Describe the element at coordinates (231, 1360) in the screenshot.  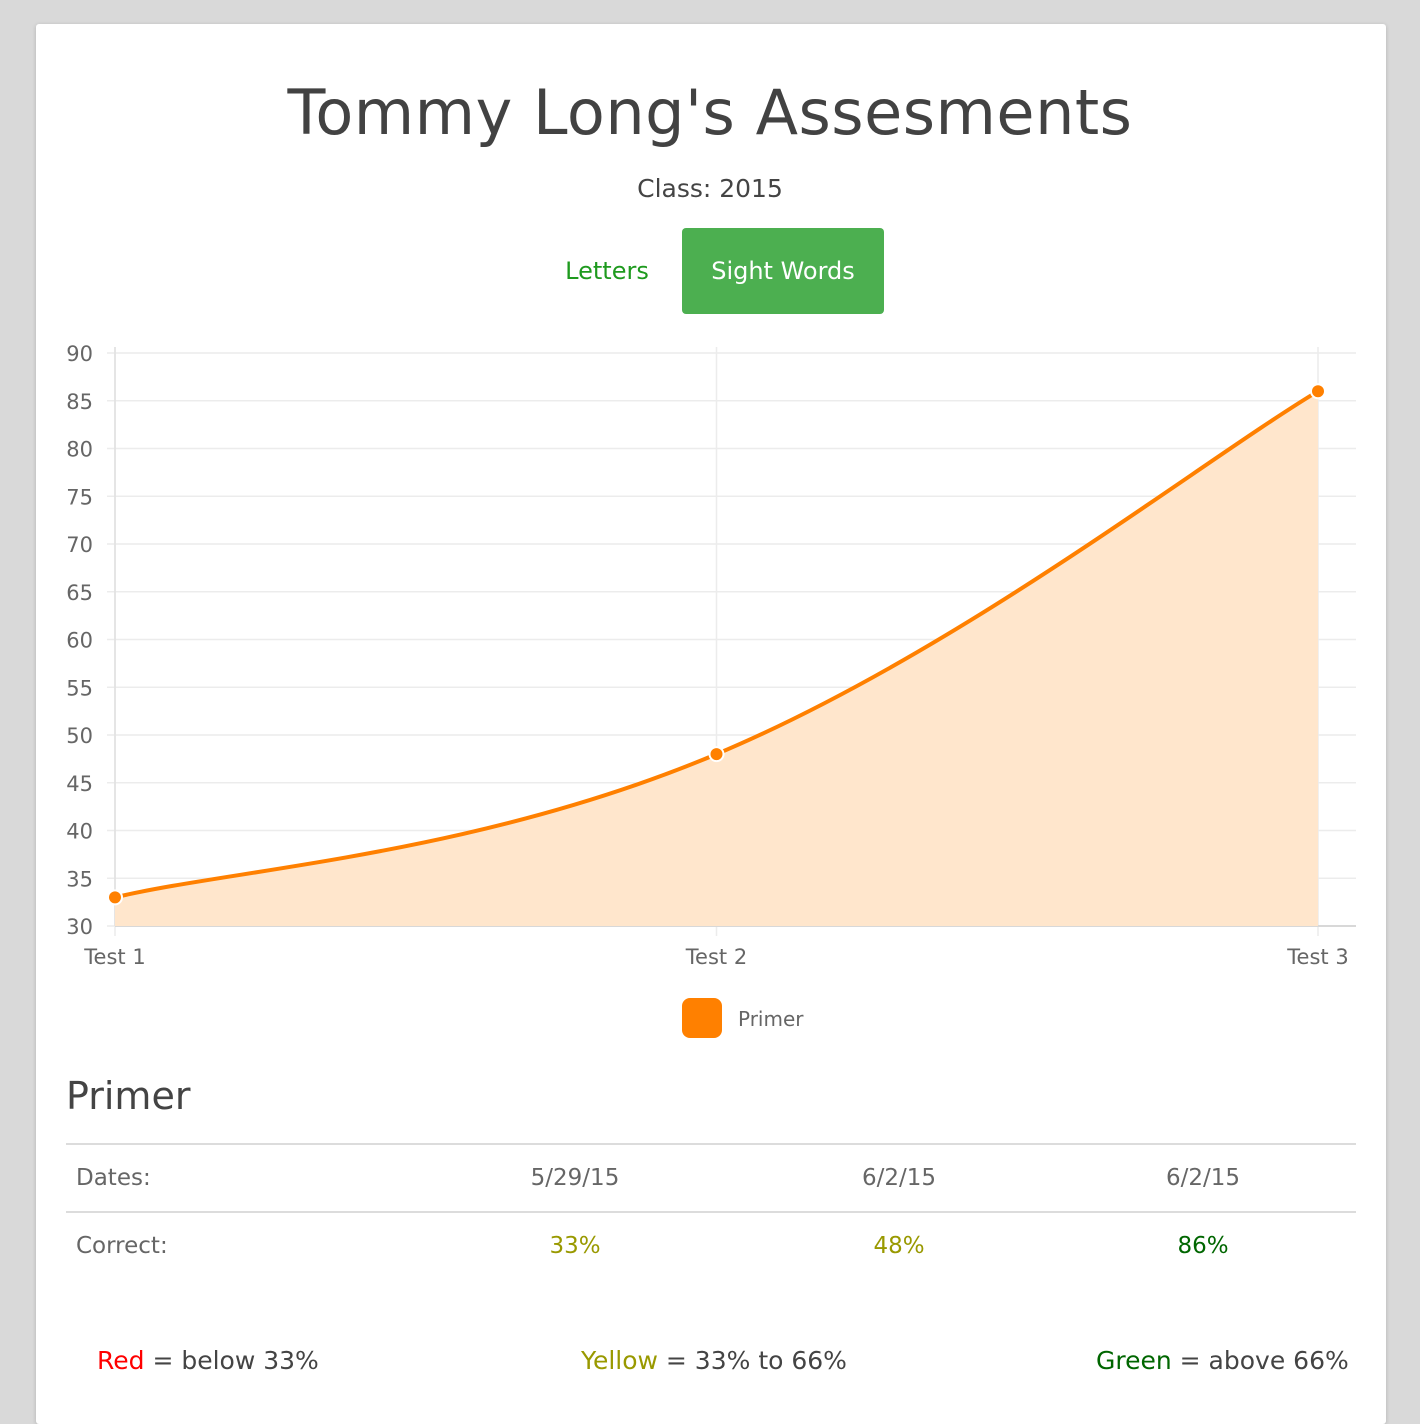
I see `scale-red-desc: = below 33%` at that location.